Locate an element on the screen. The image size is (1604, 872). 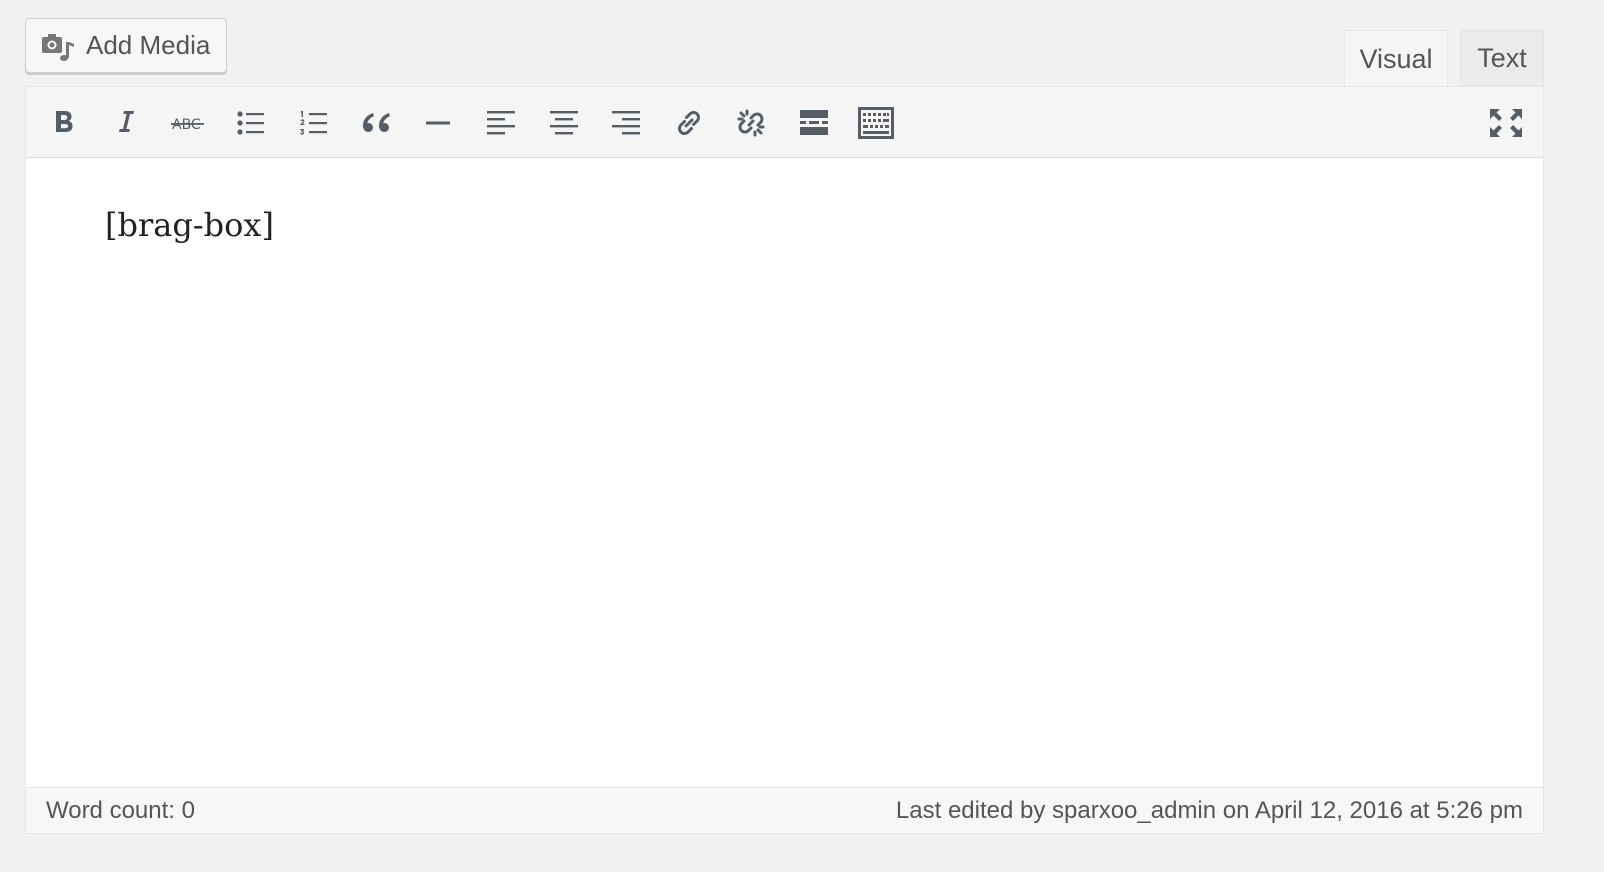
tab-text: Text is located at coordinates (1502, 58).